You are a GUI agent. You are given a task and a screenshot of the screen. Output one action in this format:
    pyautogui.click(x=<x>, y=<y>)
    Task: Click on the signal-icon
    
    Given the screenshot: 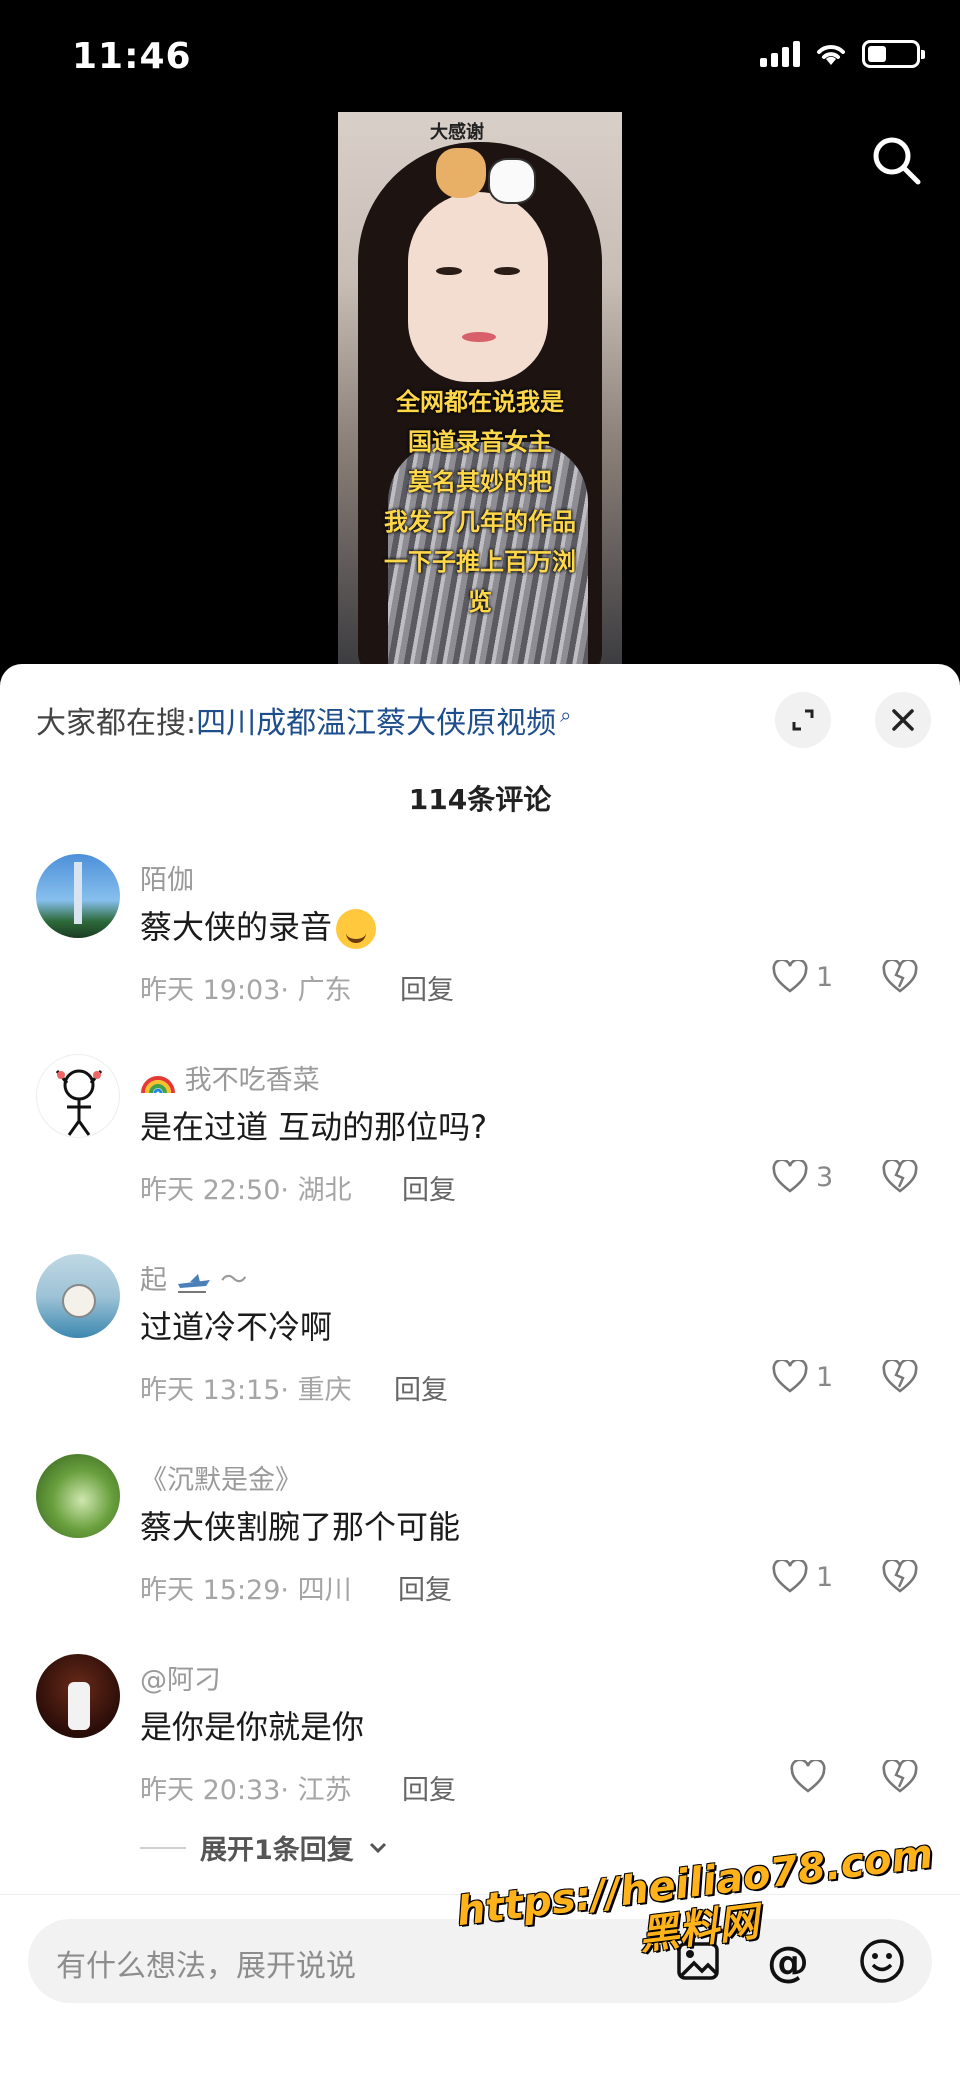 What is the action you would take?
    pyautogui.click(x=780, y=54)
    